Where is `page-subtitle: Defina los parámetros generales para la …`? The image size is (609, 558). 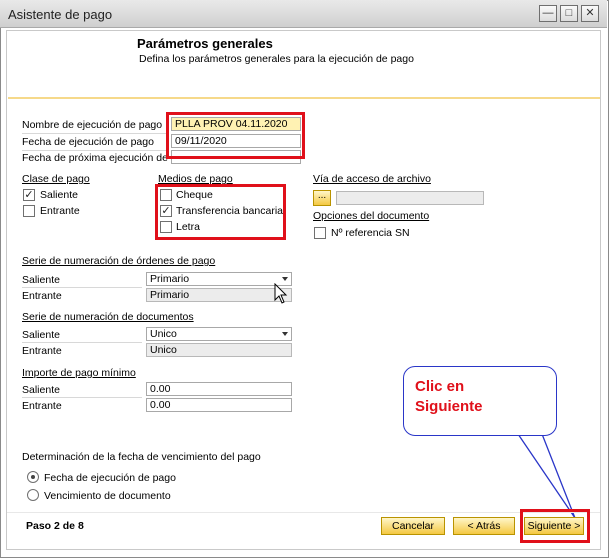
page-subtitle: Defina los parámetros generales para la … is located at coordinates (276, 59).